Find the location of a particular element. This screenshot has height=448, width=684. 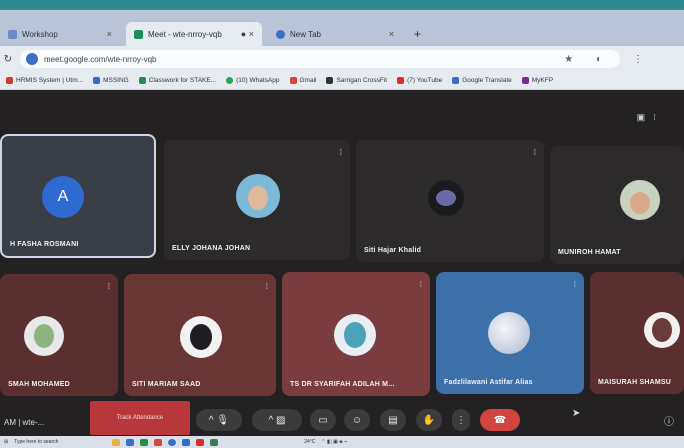

bookmark-label: MSSING is located at coordinates (116, 80).